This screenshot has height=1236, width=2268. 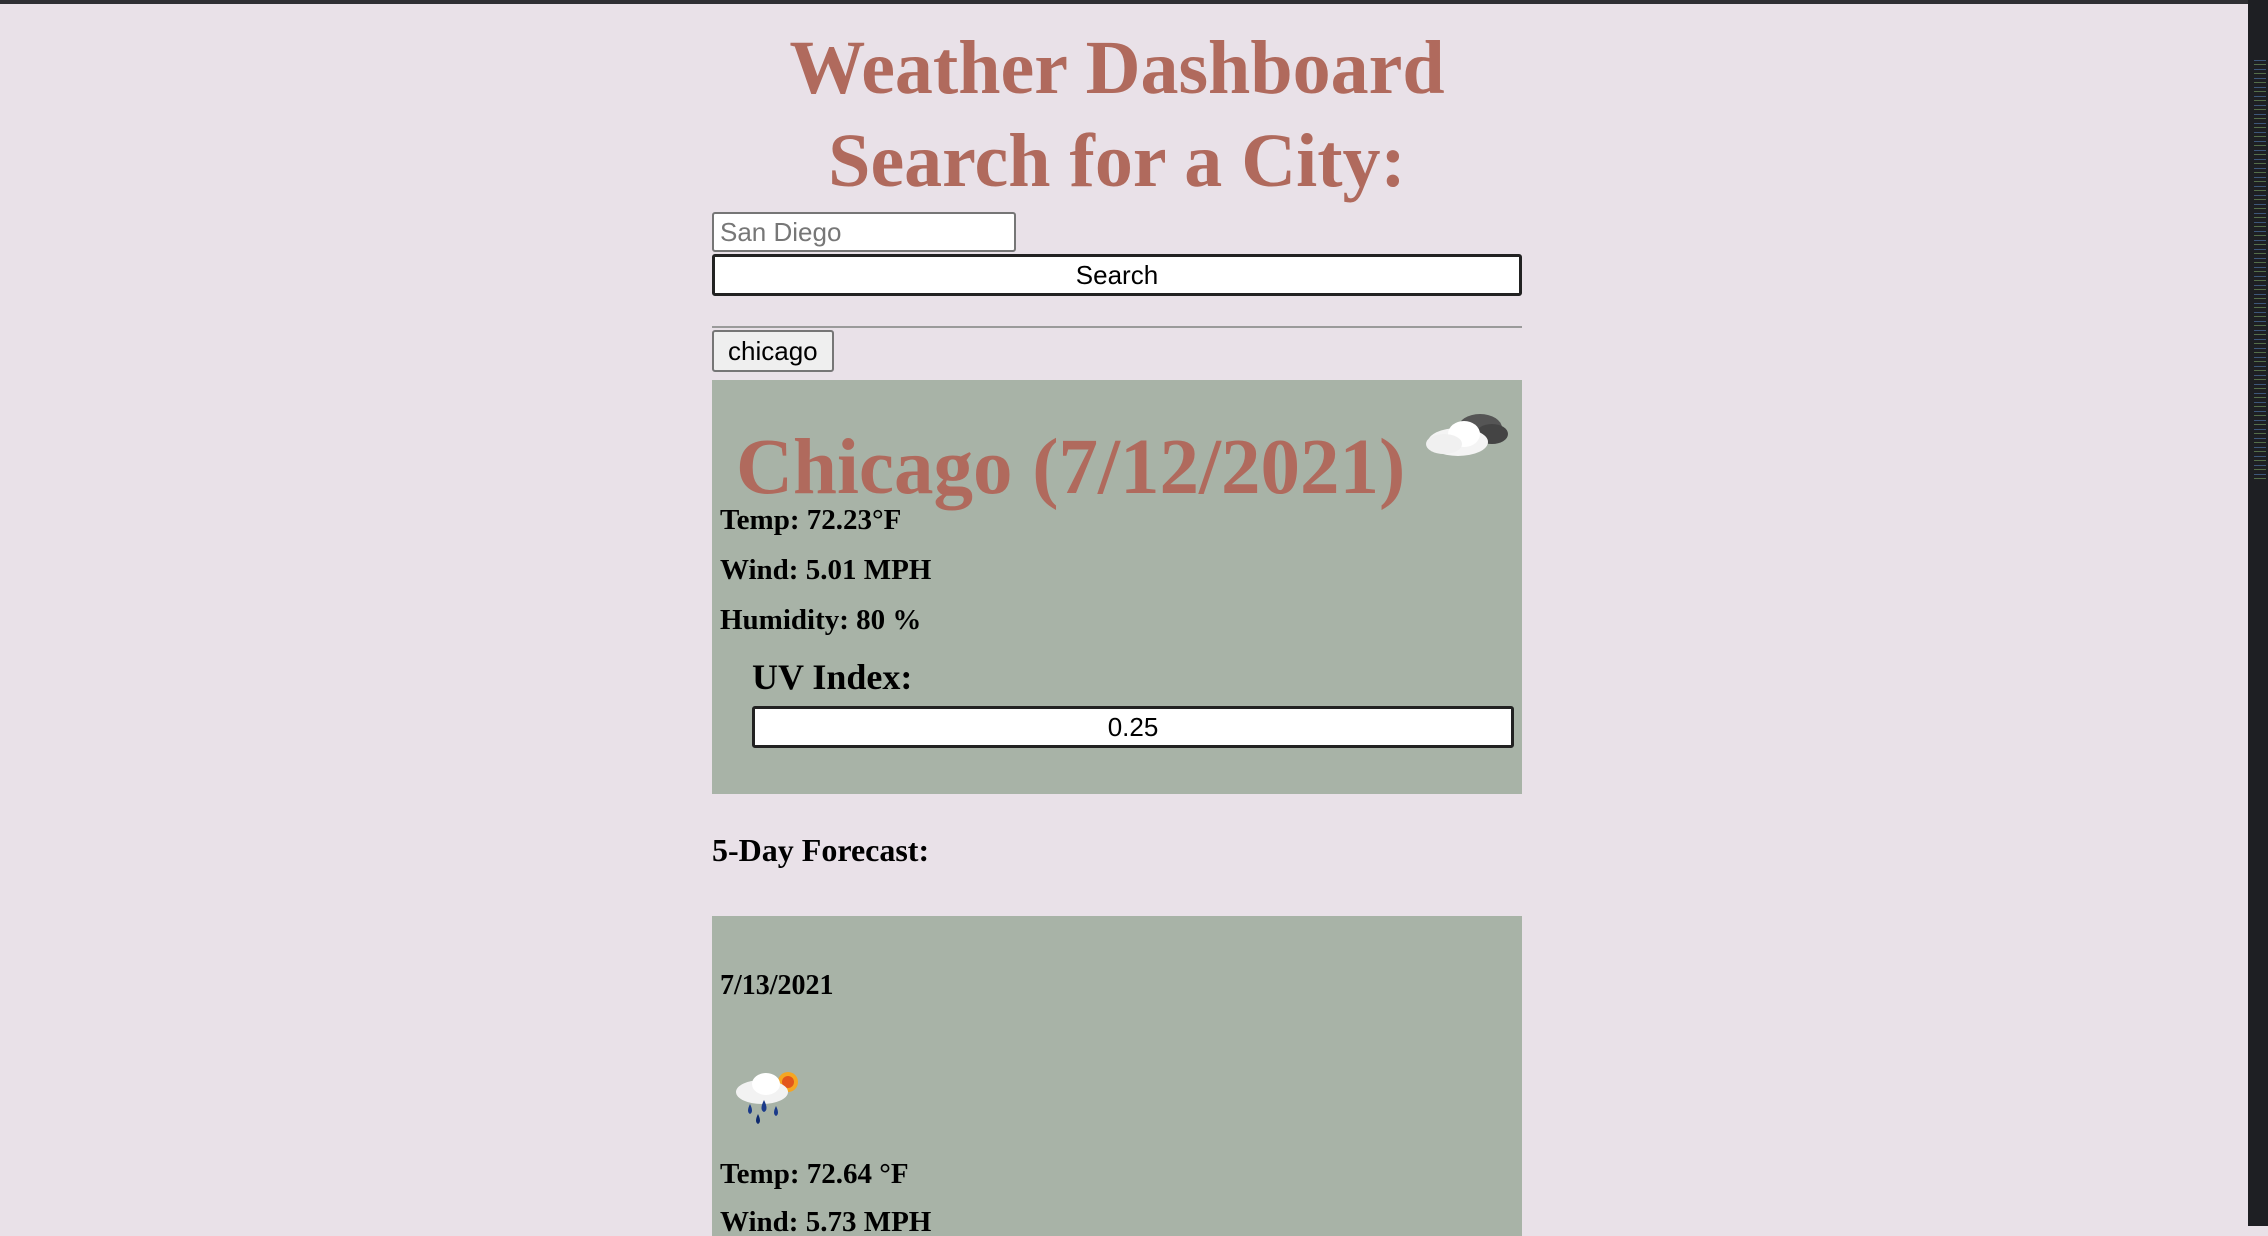 I want to click on current-temp: Temp: 72.23°F, so click(x=811, y=520).